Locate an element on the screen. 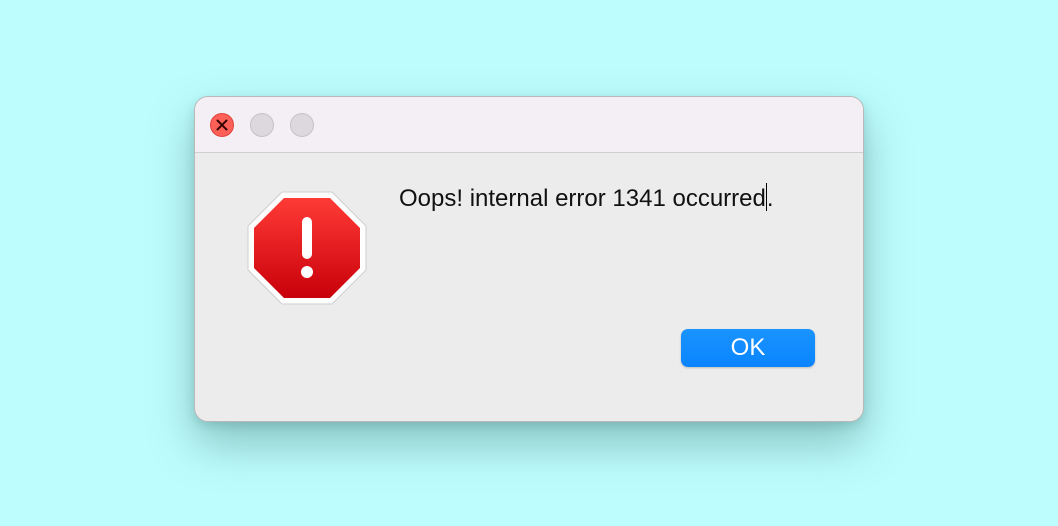 The image size is (1058, 526). stop-sign-warning-icon is located at coordinates (307, 248).